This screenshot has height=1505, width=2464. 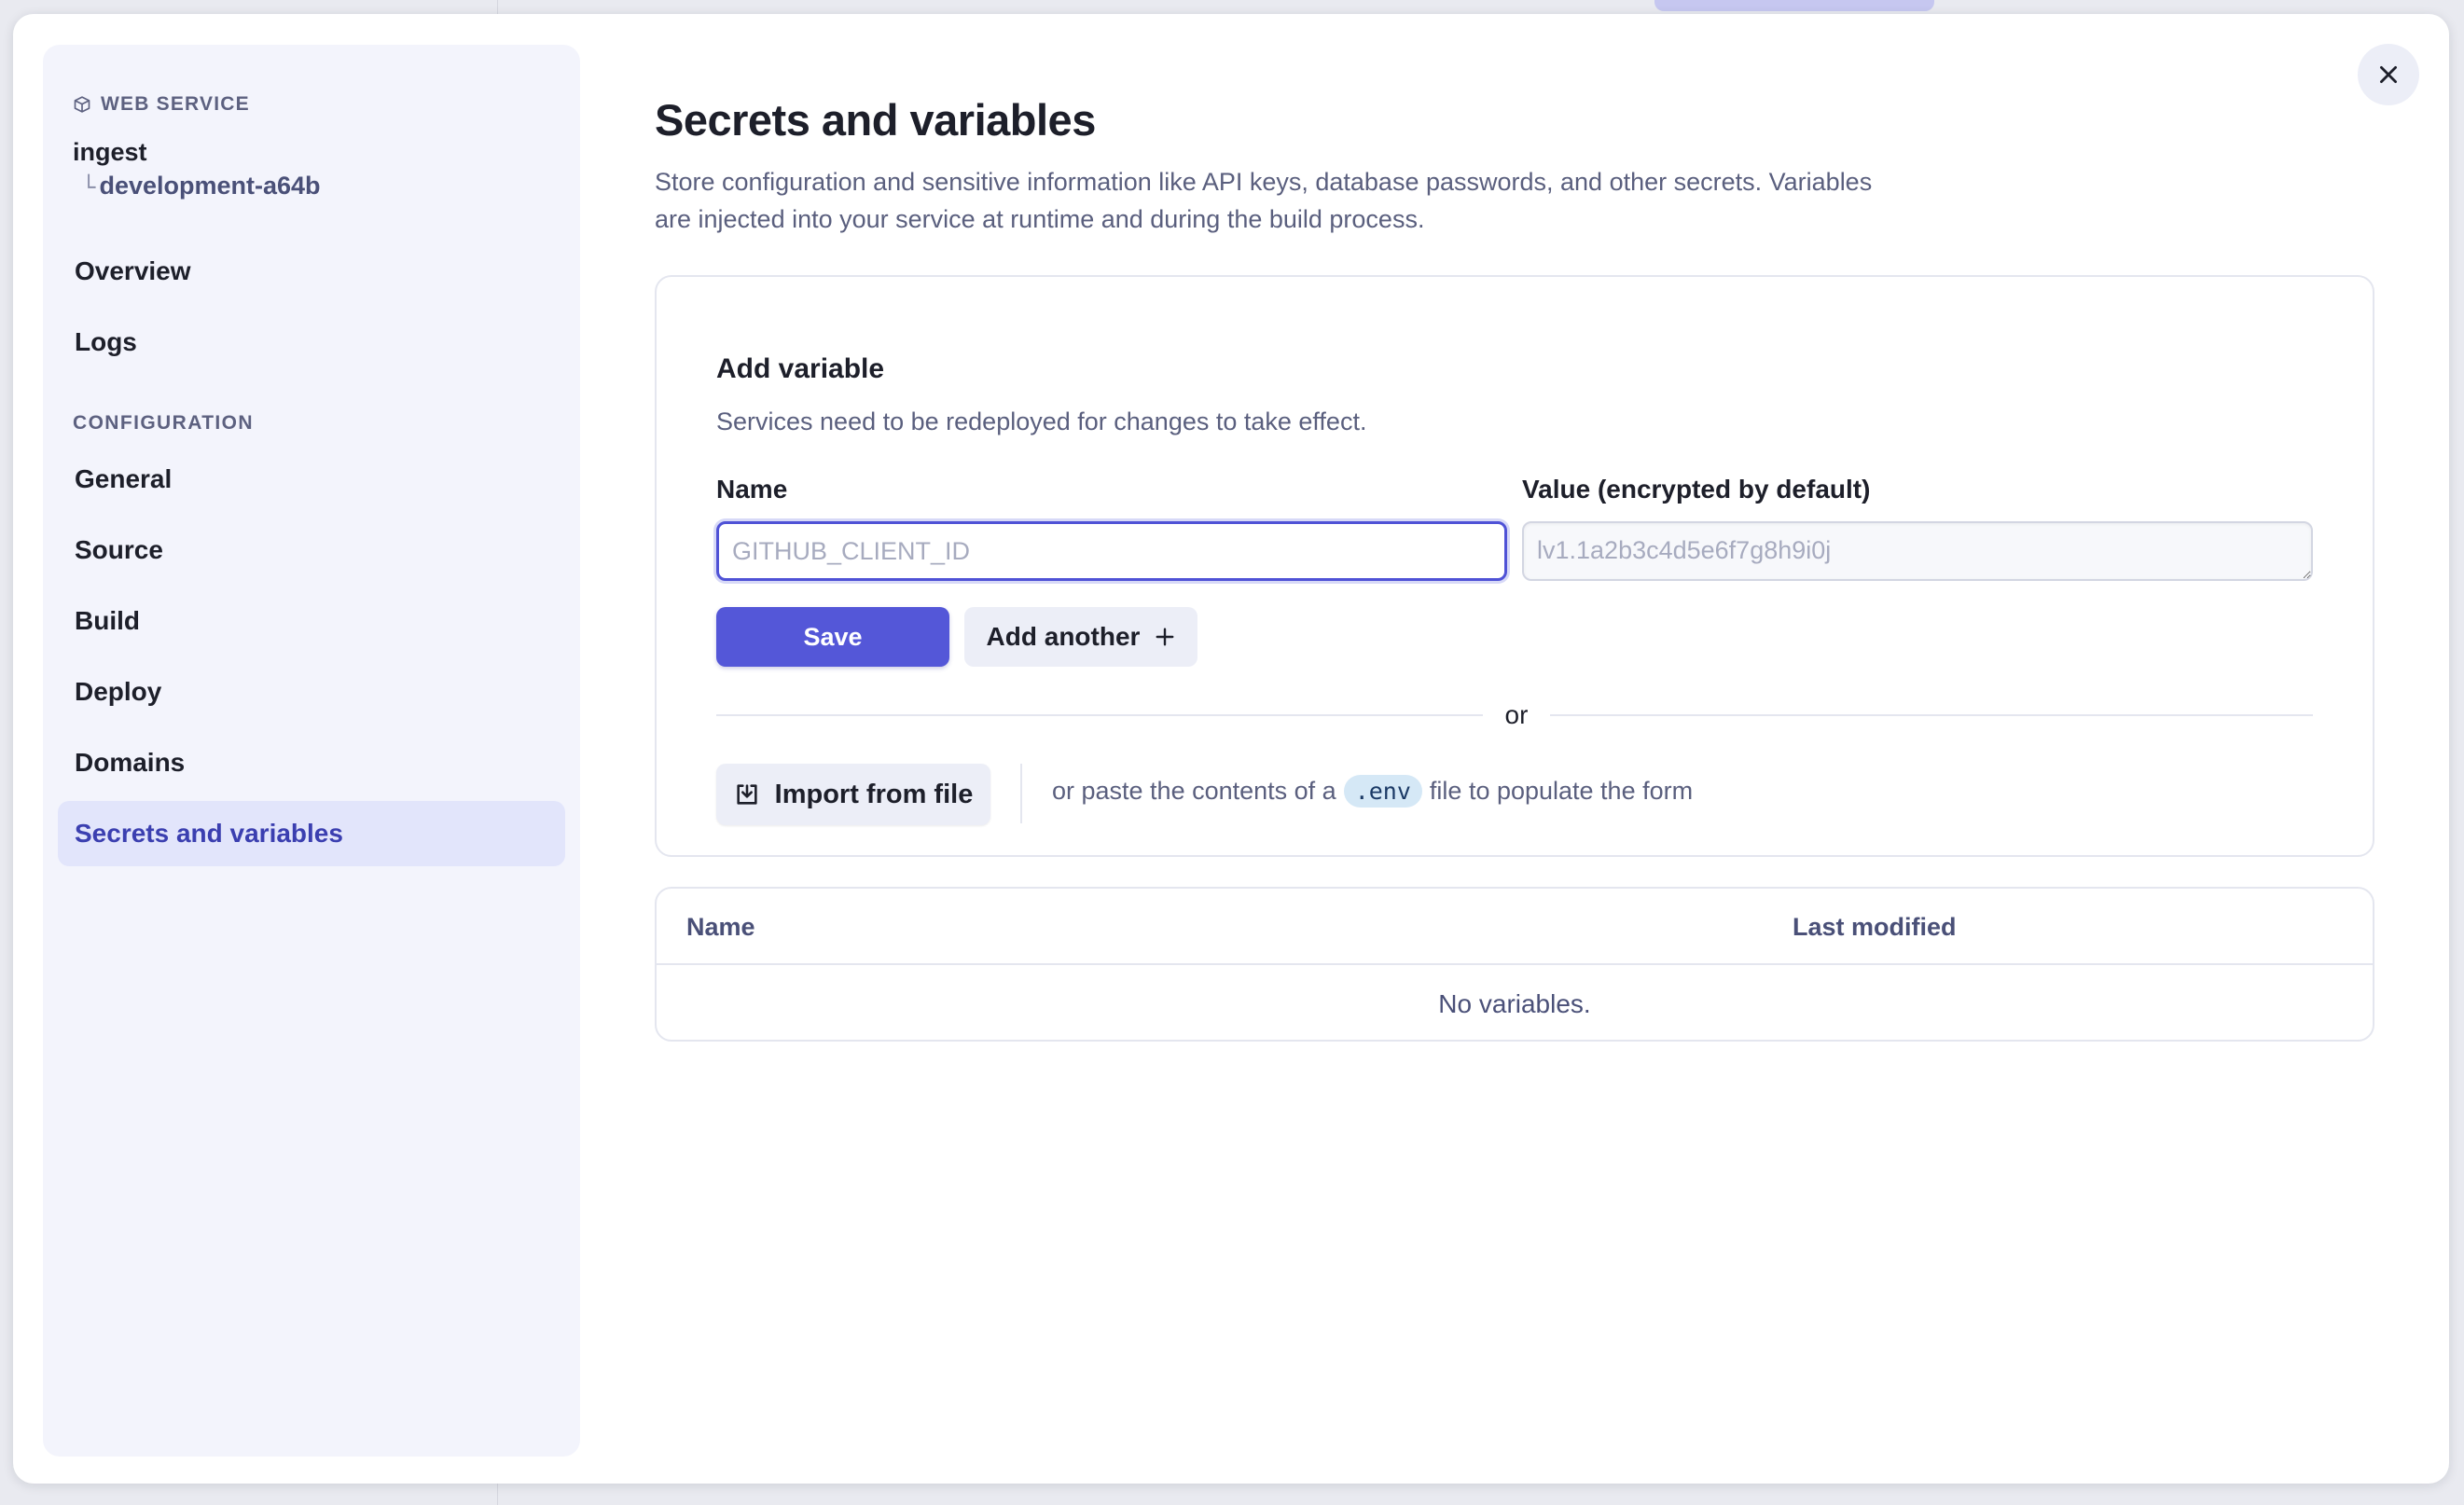 What do you see at coordinates (1696, 490) in the screenshot?
I see `value-field-label: Value (encrypted by default)` at bounding box center [1696, 490].